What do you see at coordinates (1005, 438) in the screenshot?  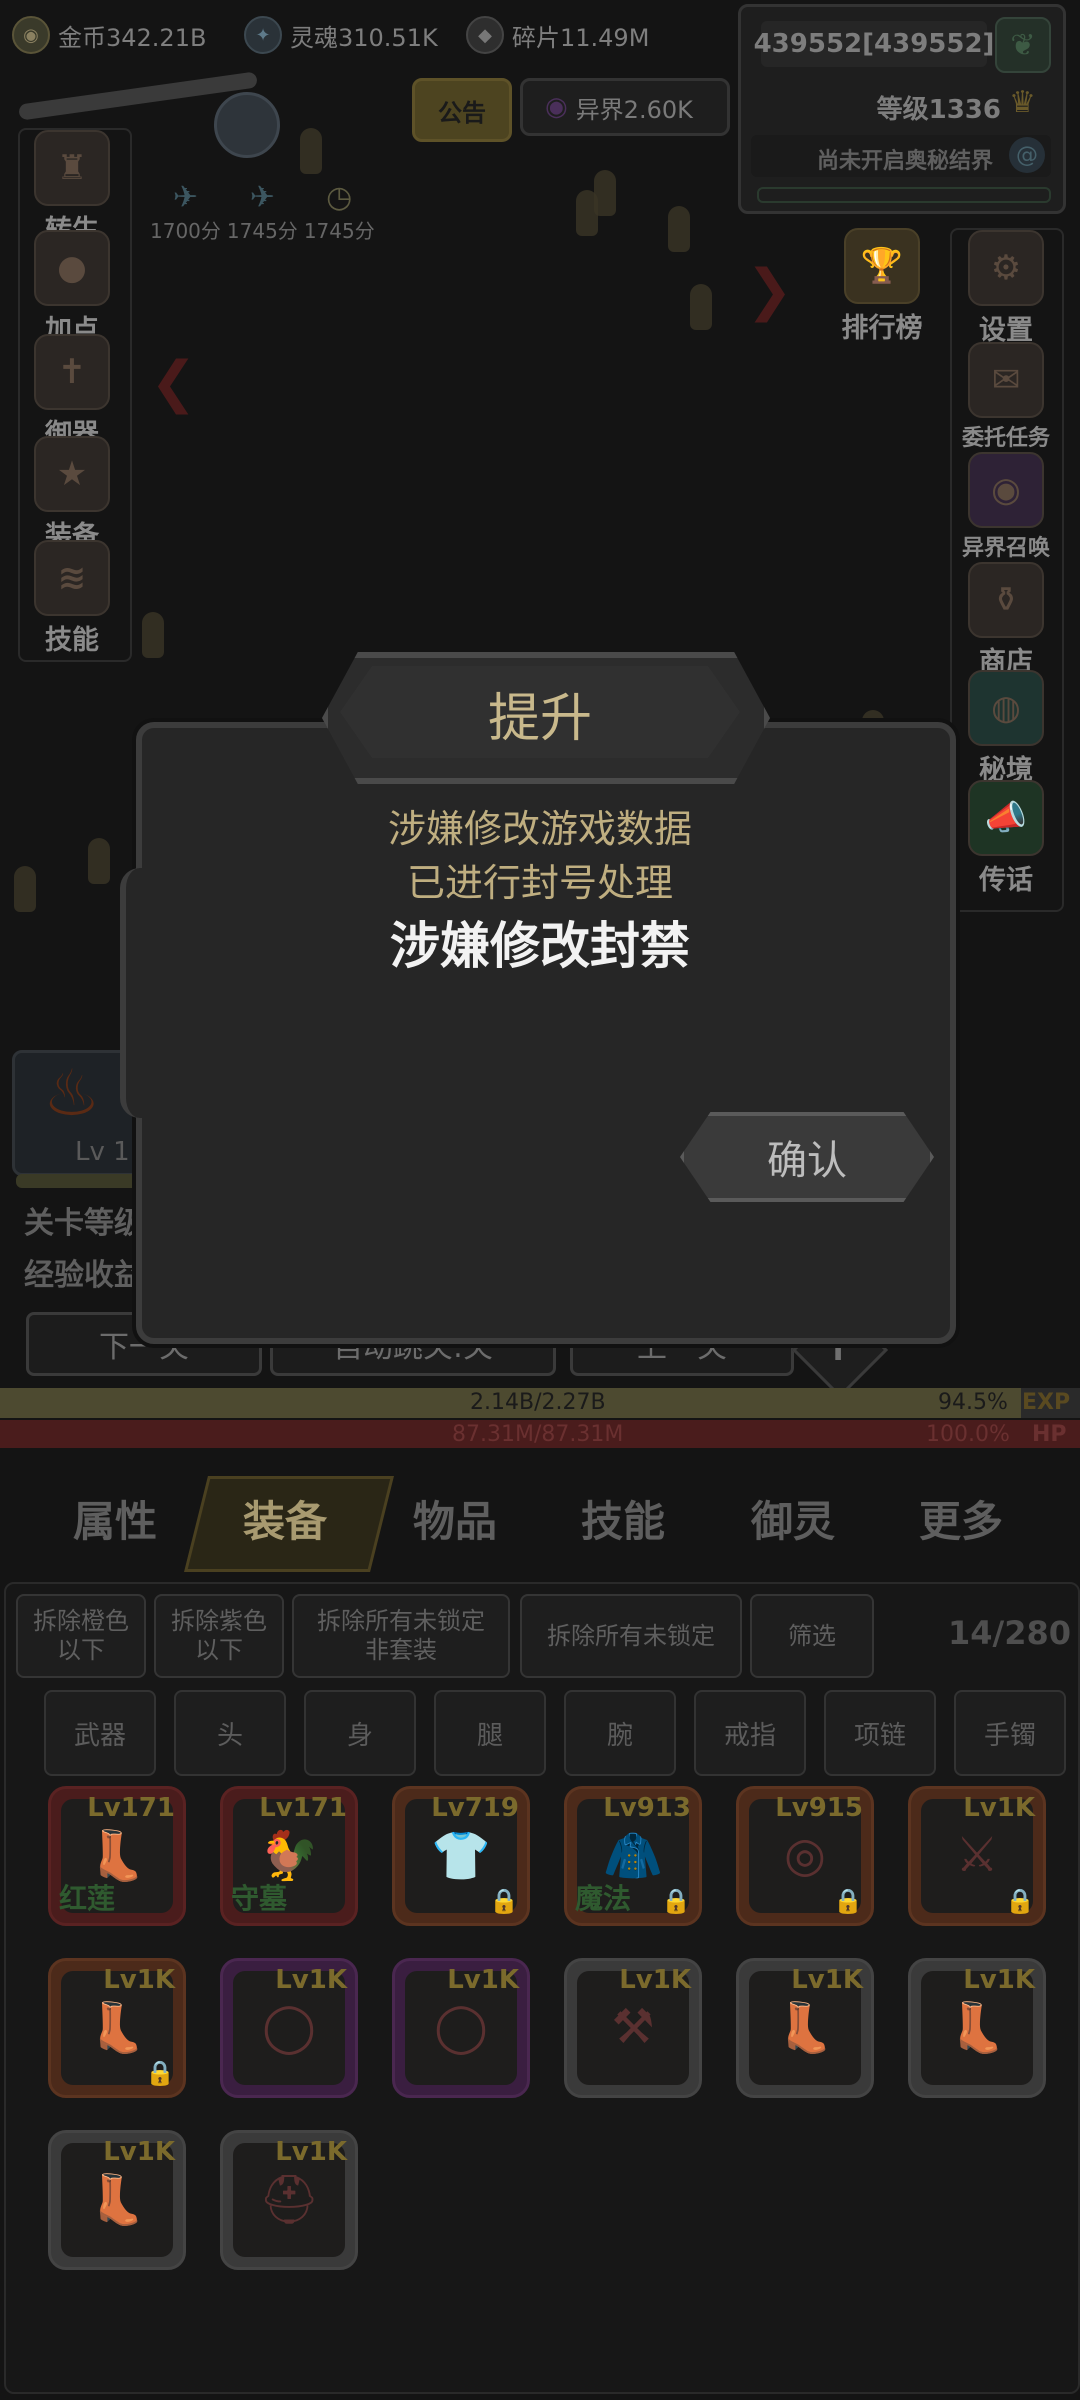 I see `menu-label: 委托任务` at bounding box center [1005, 438].